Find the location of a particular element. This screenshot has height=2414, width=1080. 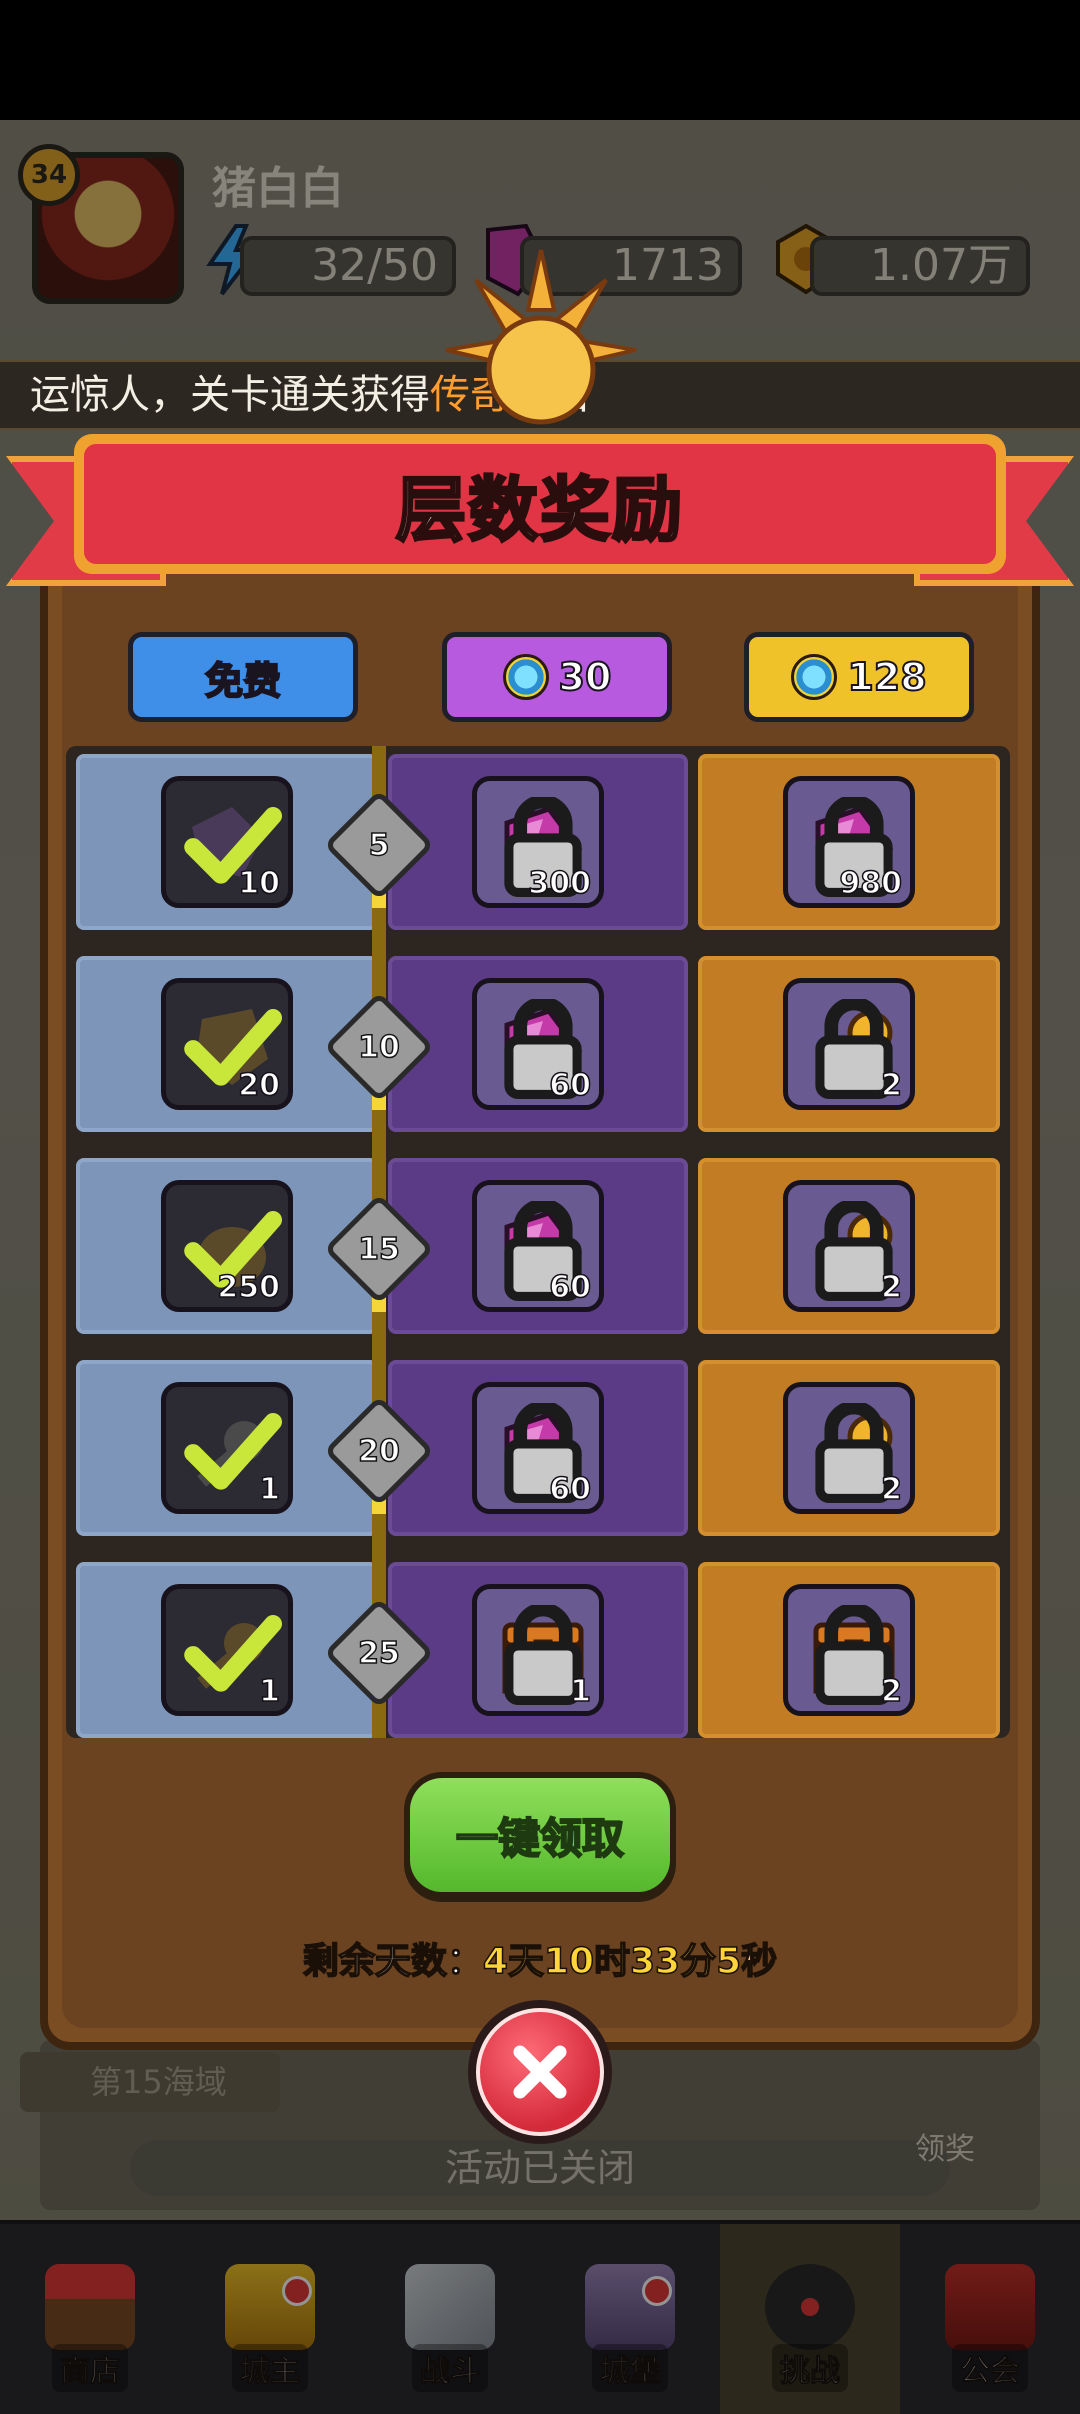

reward-item: 250 is located at coordinates (227, 1246).